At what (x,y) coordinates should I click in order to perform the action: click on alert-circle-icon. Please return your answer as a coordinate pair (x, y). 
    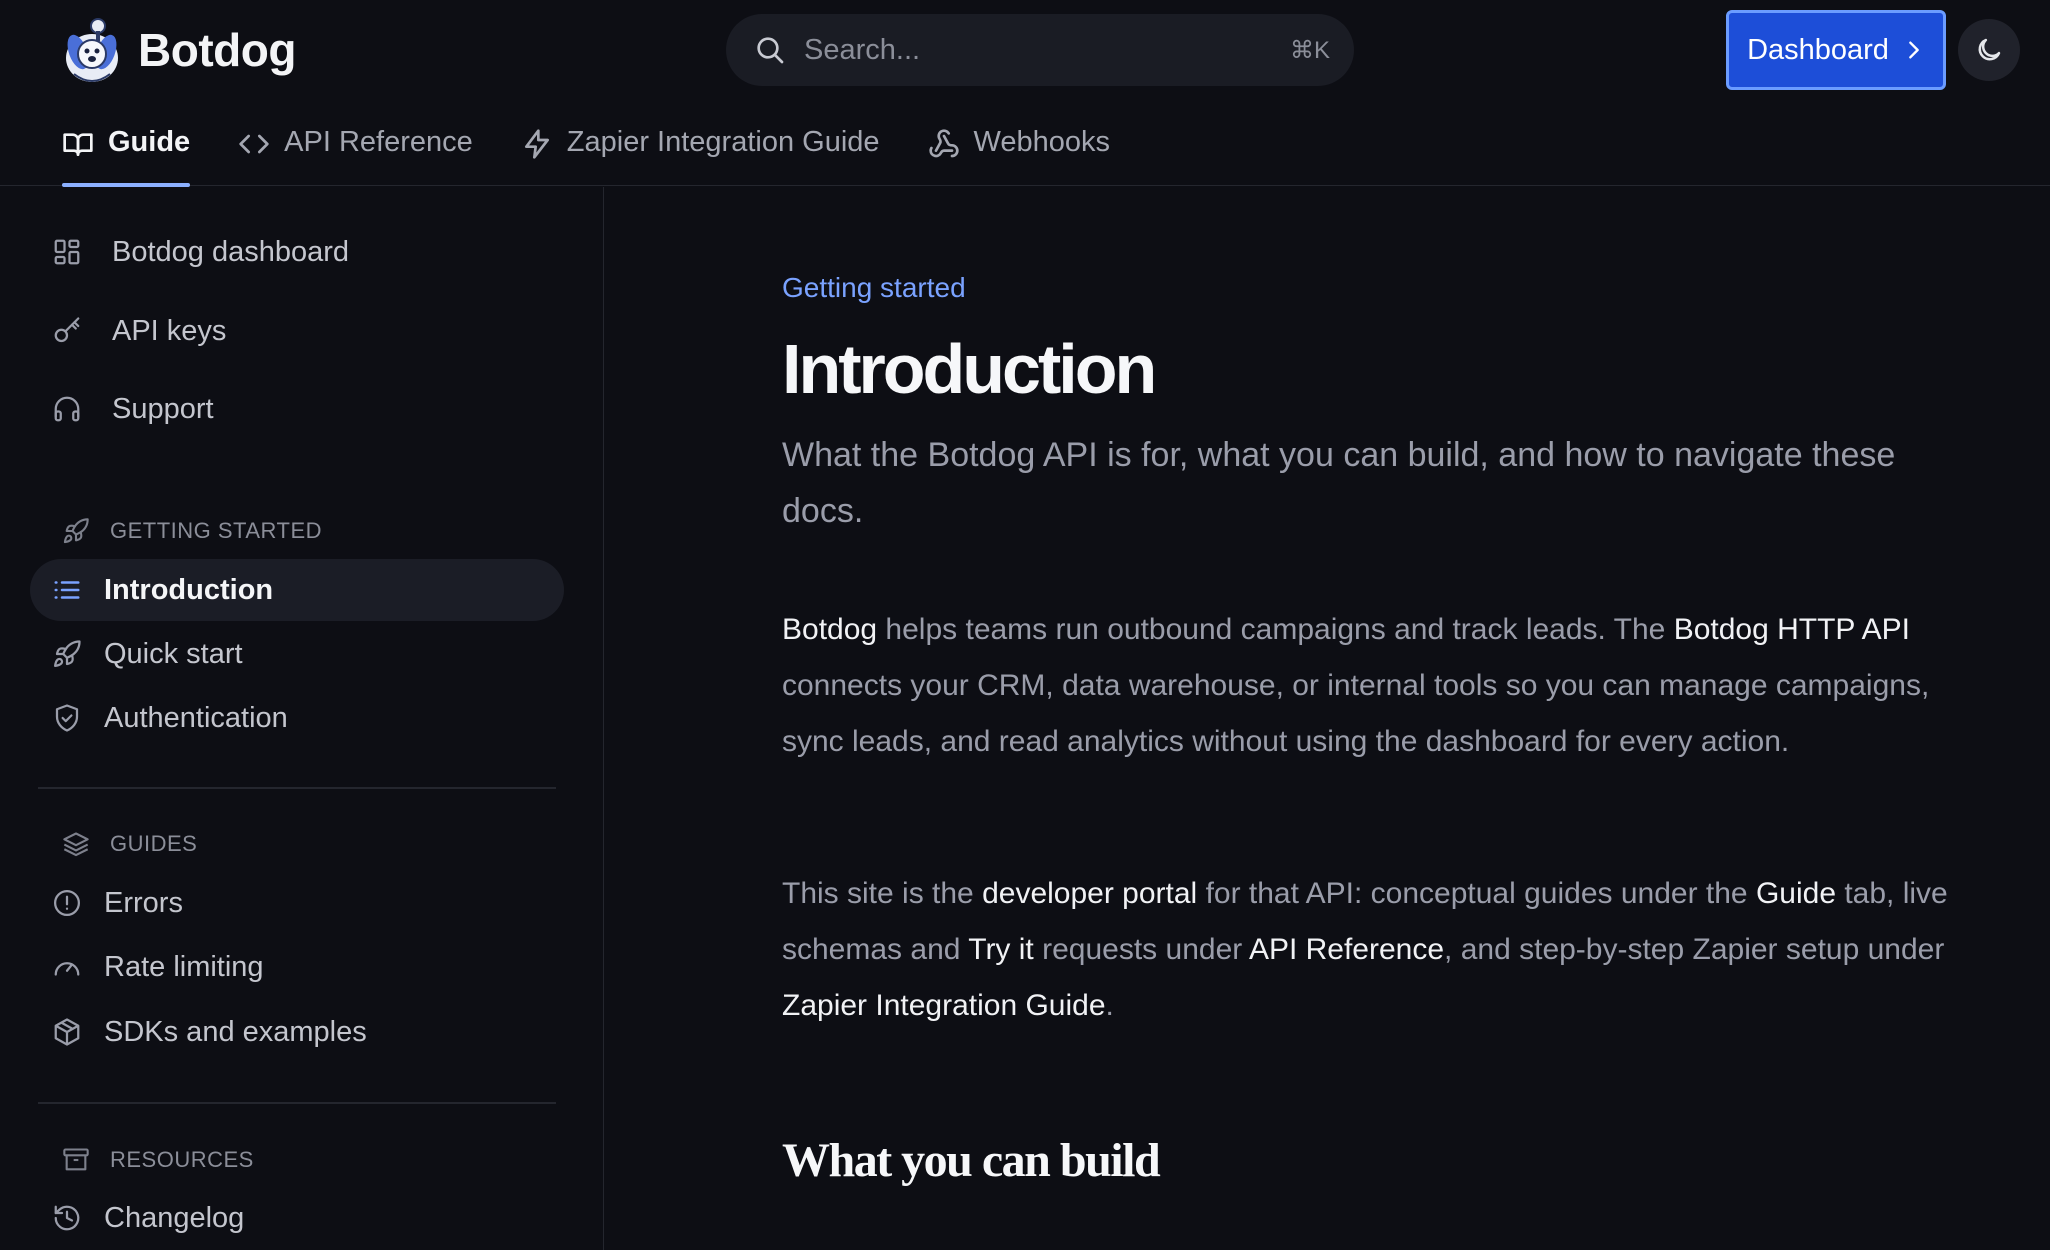
    Looking at the image, I should click on (67, 903).